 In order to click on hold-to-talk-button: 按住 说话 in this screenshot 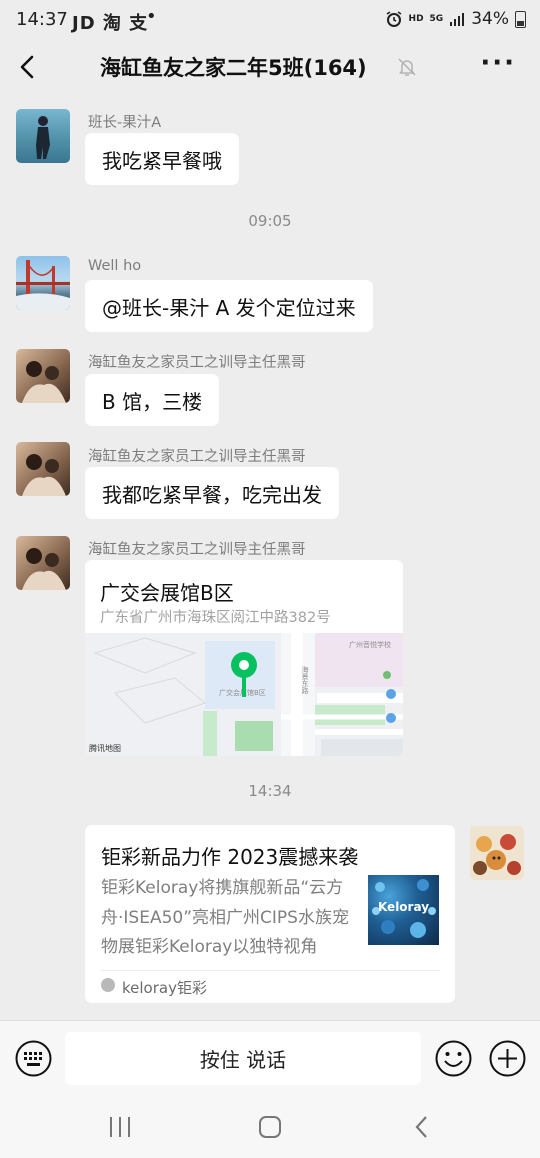, I will do `click(243, 1058)`.